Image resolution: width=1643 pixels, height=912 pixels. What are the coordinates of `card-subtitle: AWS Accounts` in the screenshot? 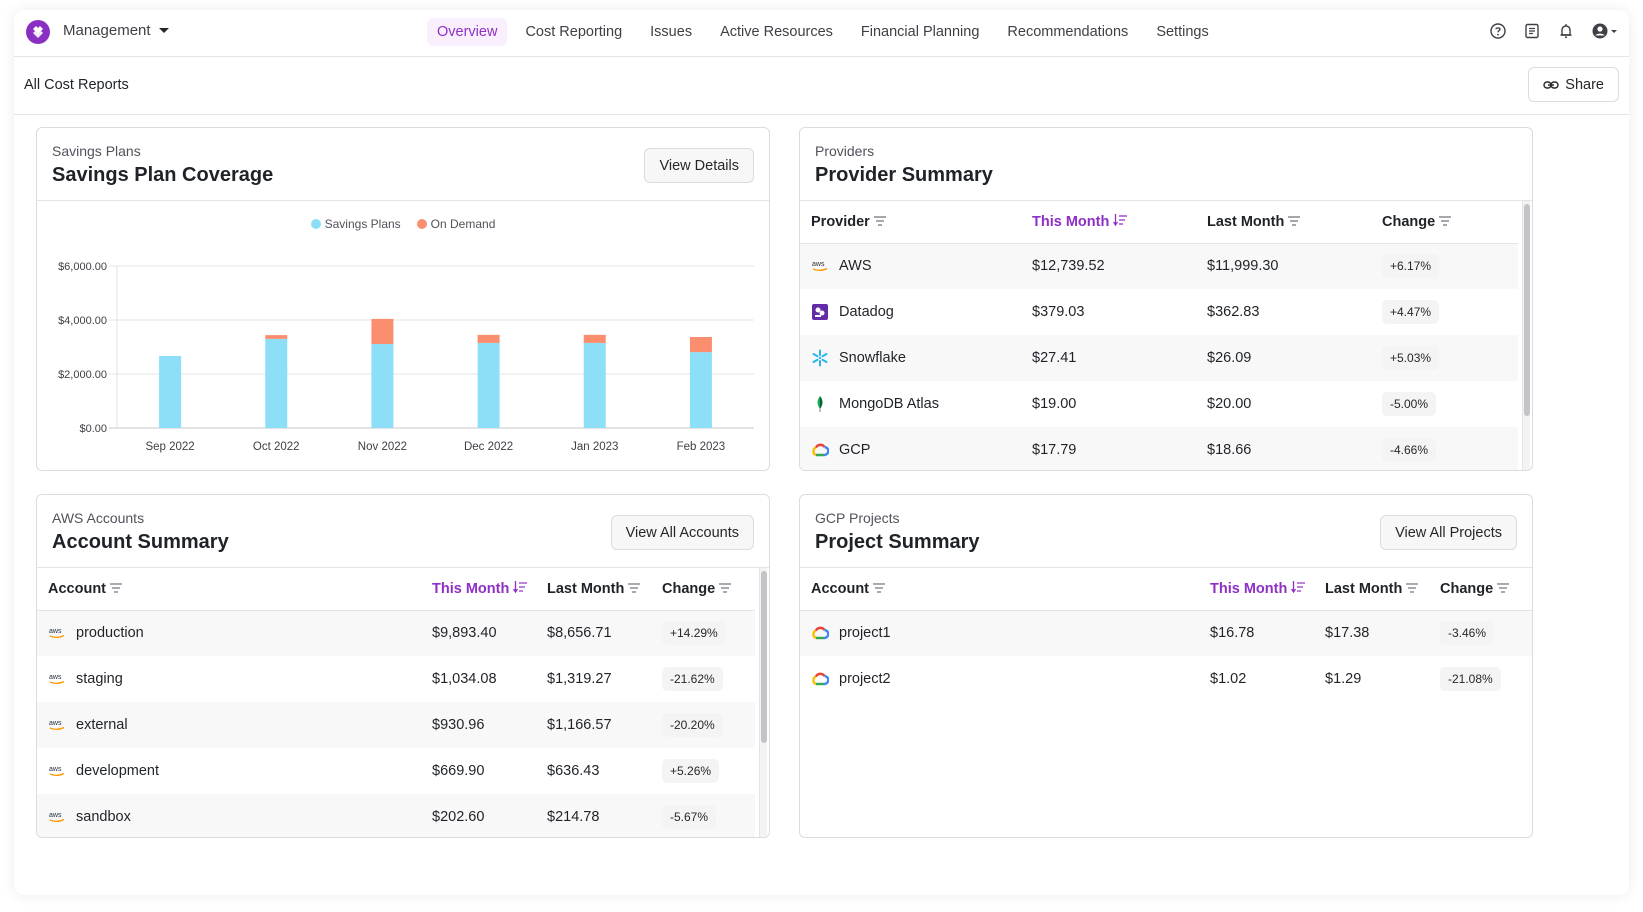 It's located at (98, 518).